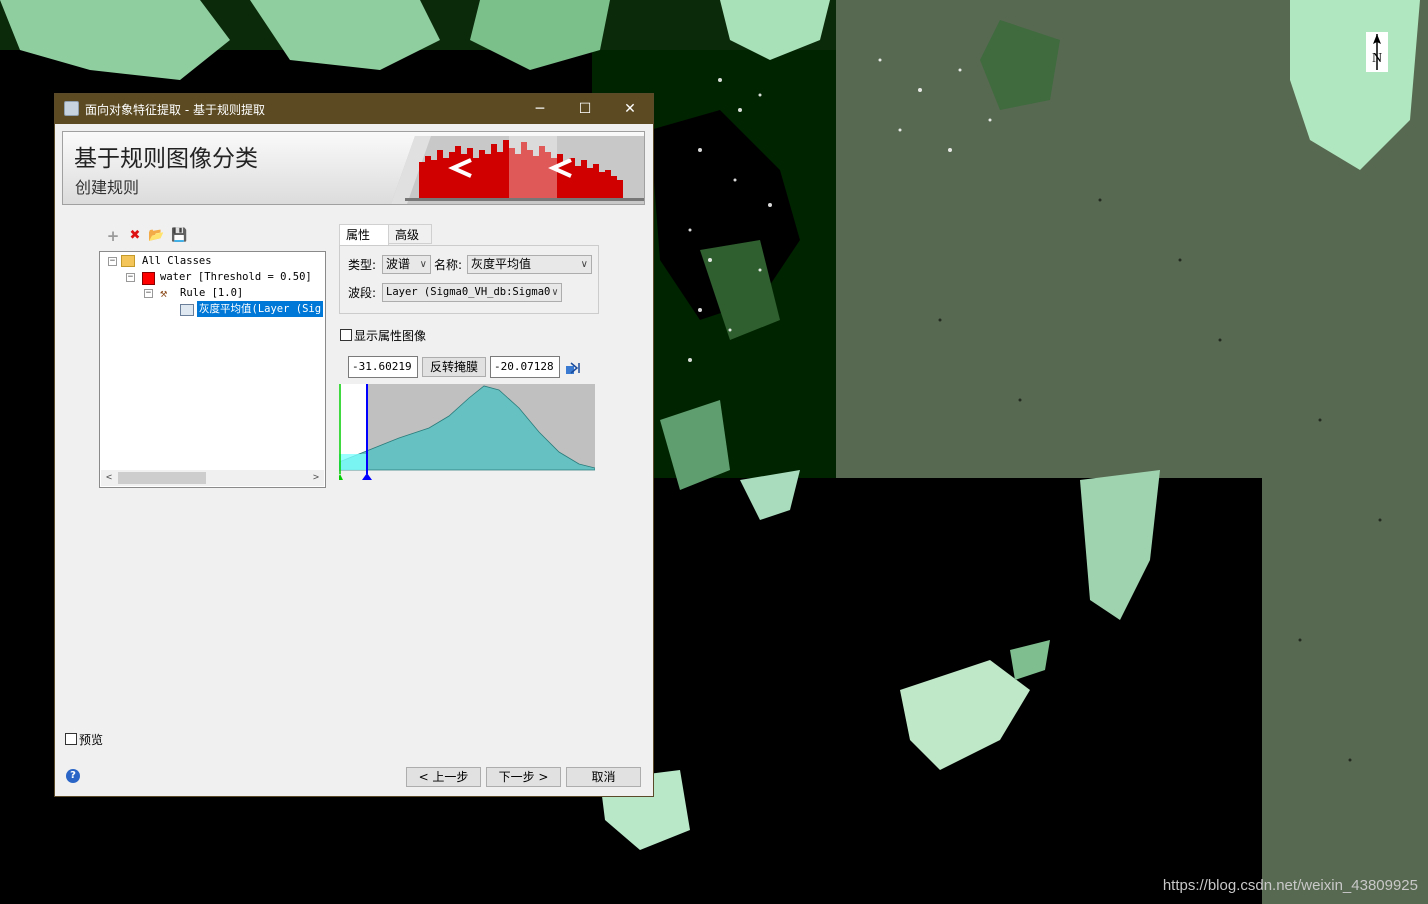 The height and width of the screenshot is (904, 1428). Describe the element at coordinates (179, 236) in the screenshot. I see `save-icon: 💾` at that location.